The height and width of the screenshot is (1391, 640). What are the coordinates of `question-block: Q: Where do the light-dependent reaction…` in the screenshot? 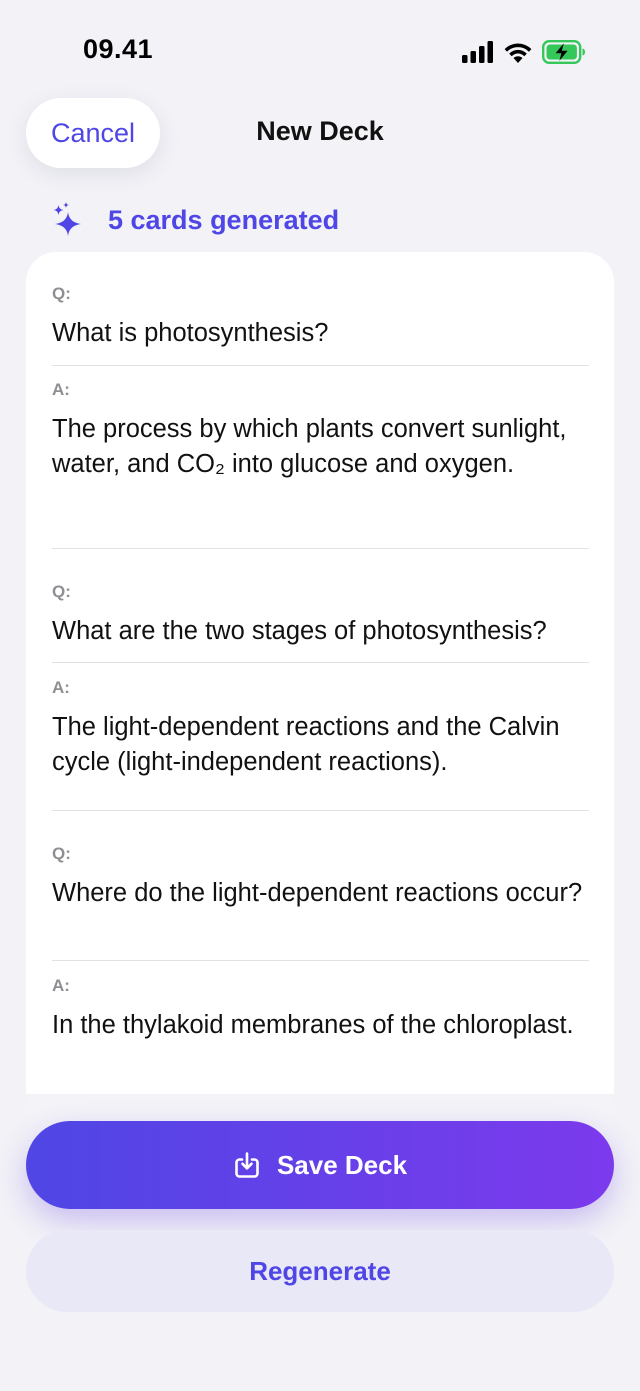 It's located at (320, 877).